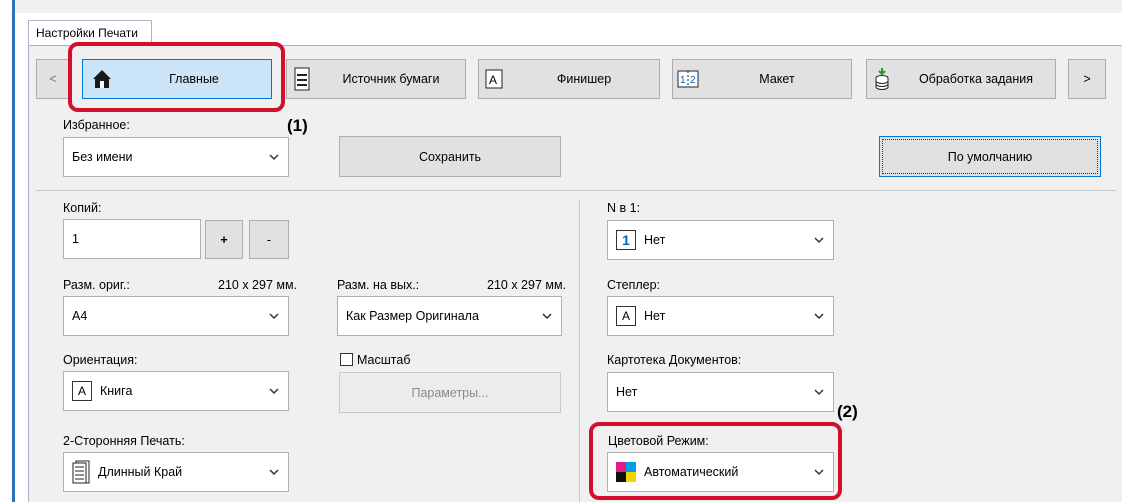 The width and height of the screenshot is (1122, 502). What do you see at coordinates (624, 208) in the screenshot?
I see `nup-label: N в 1:` at bounding box center [624, 208].